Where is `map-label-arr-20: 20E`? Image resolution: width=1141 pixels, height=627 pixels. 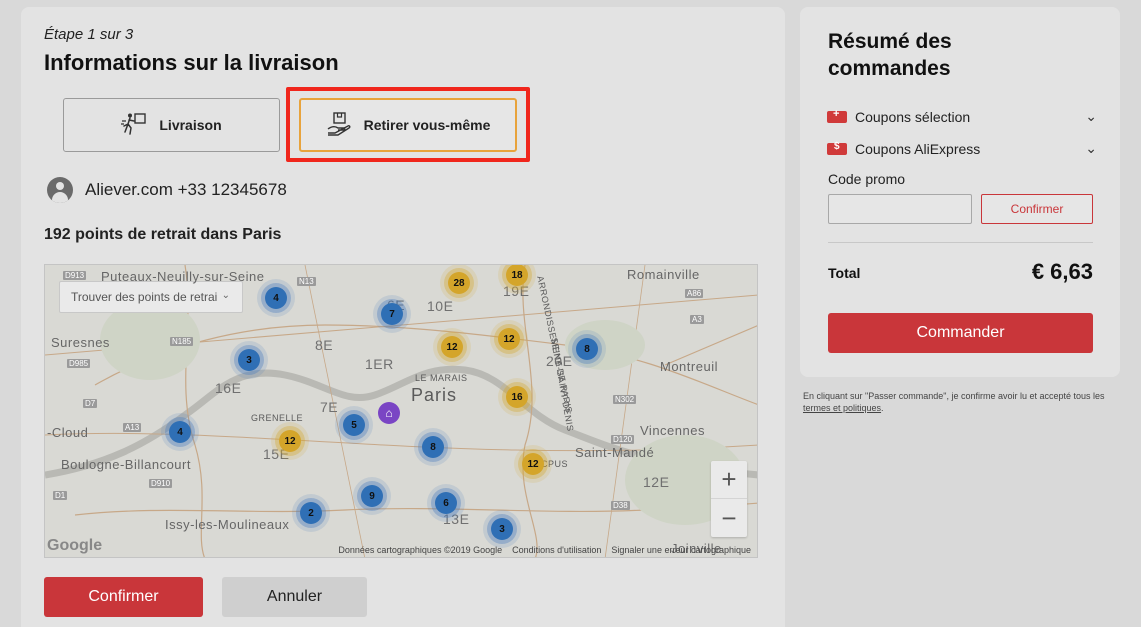
map-label-arr-20: 20E is located at coordinates (559, 361).